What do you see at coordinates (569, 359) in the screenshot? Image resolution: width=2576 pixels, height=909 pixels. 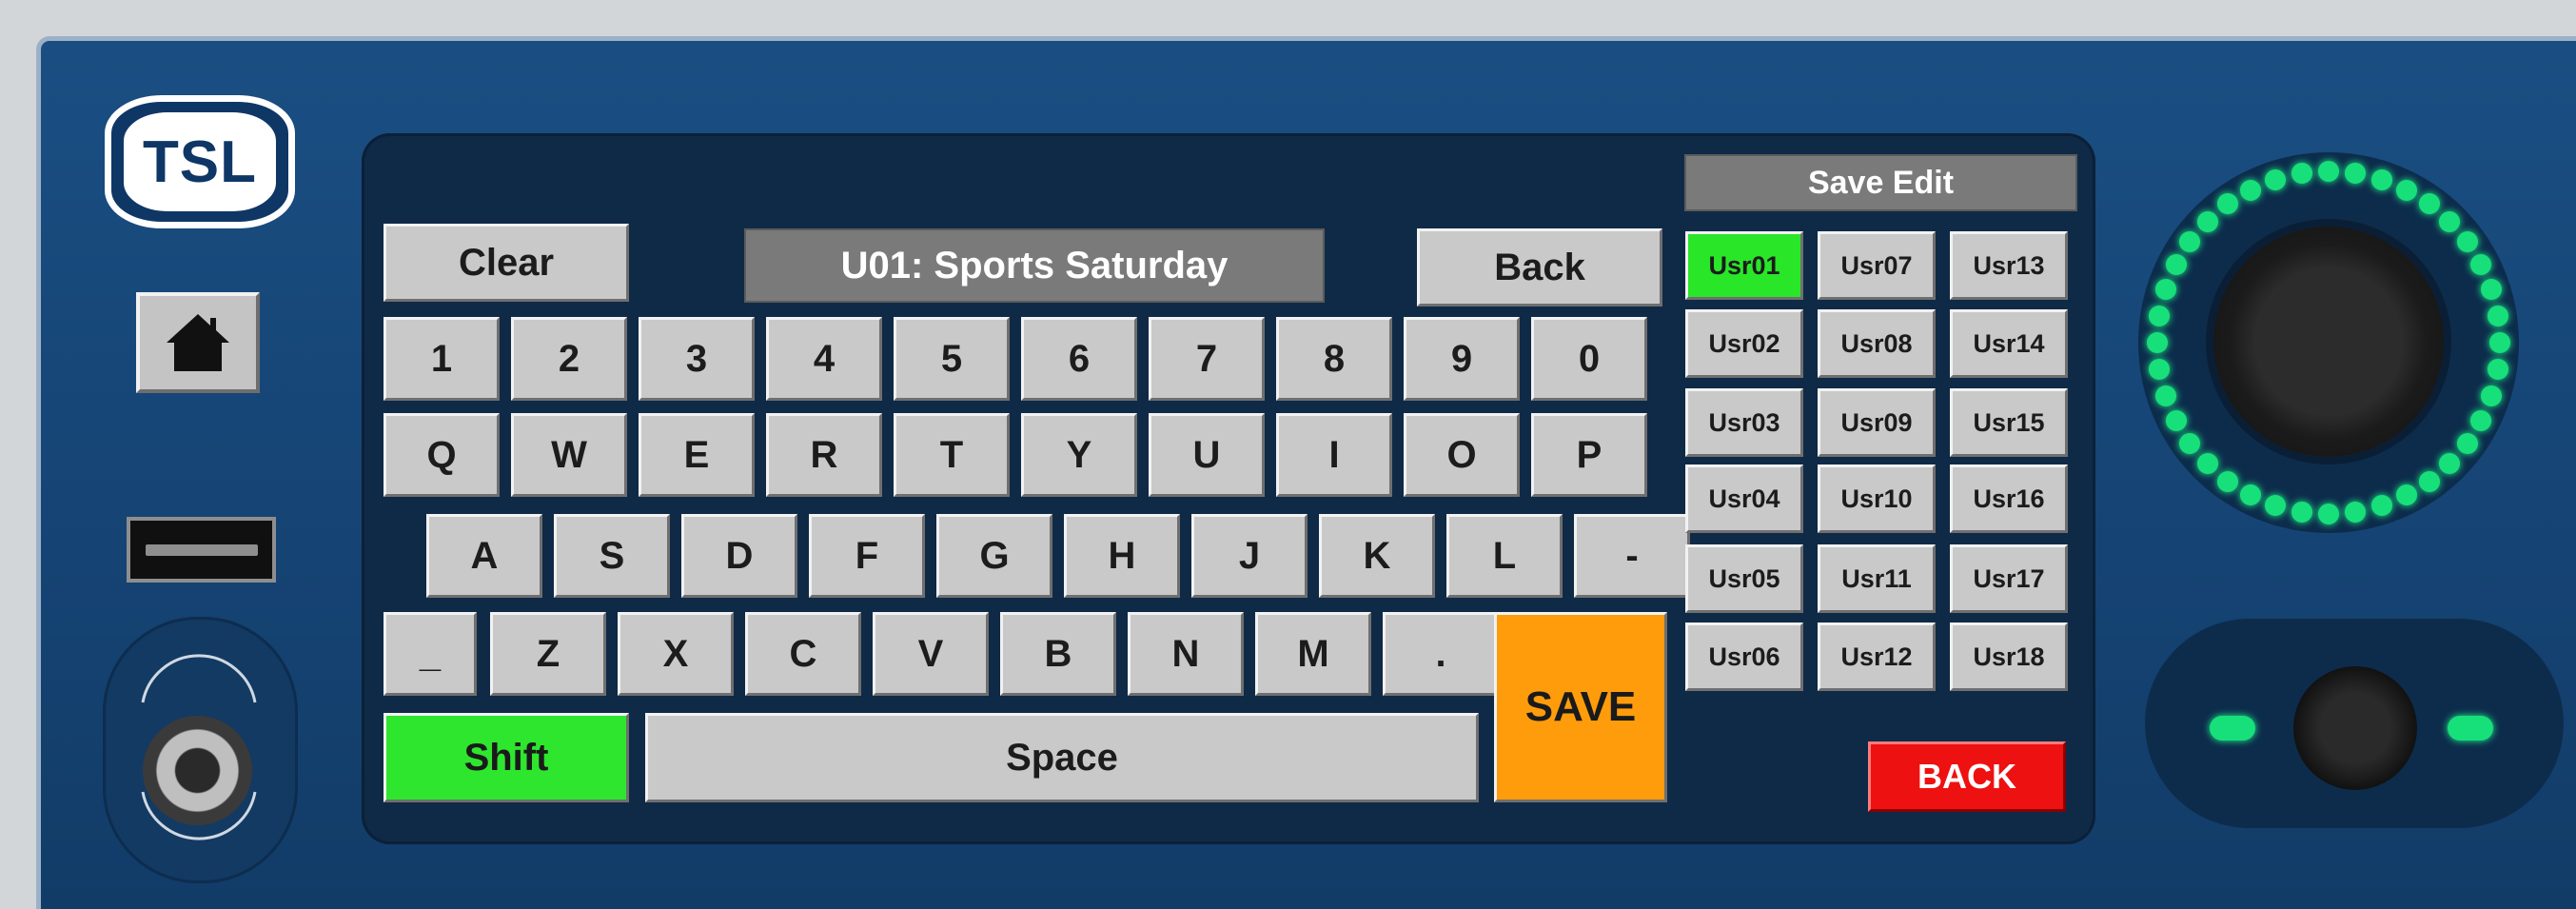 I see `key-2: 2` at bounding box center [569, 359].